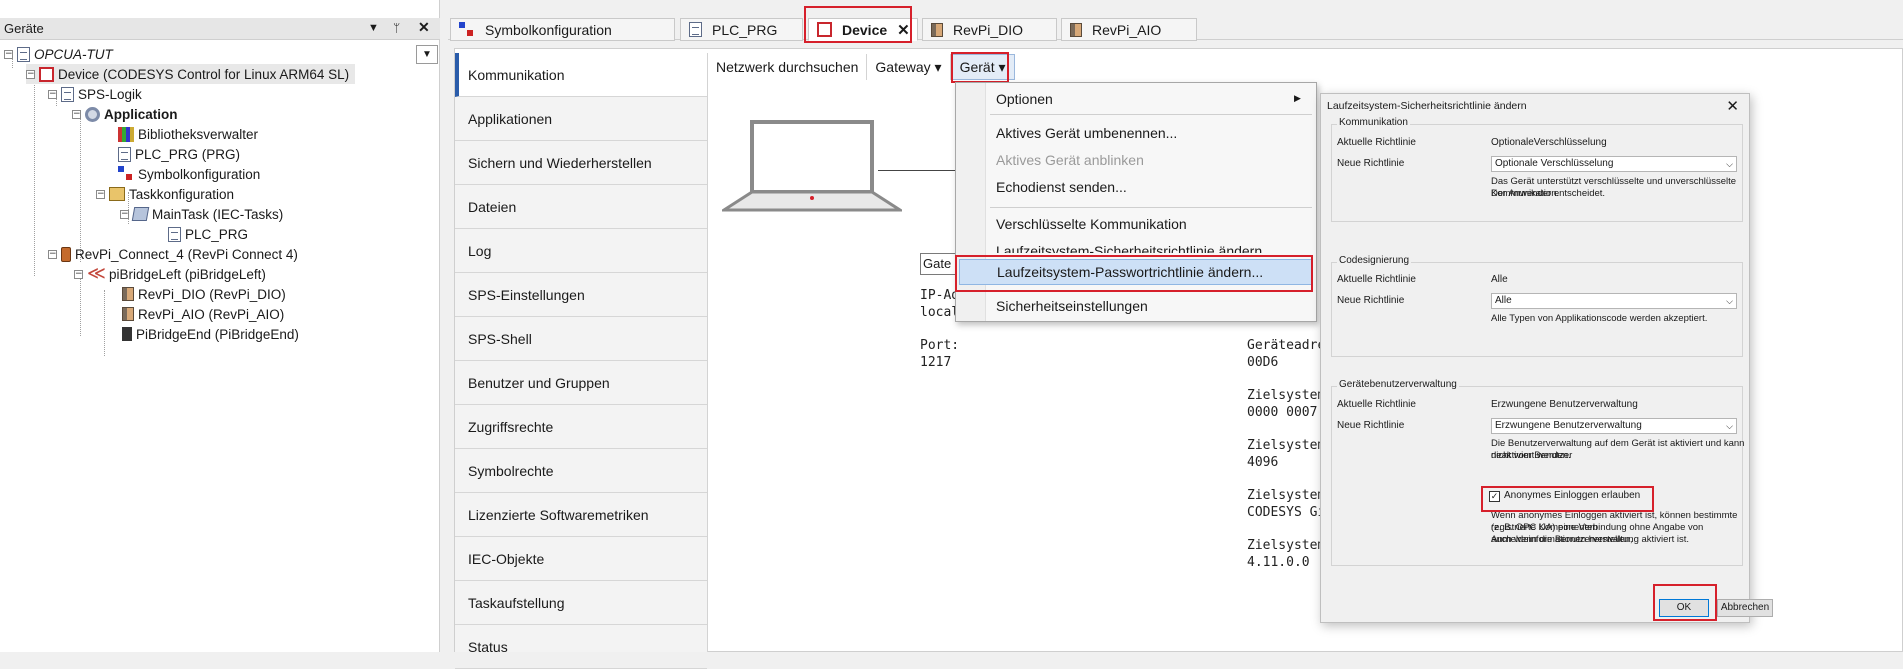 This screenshot has height=669, width=1903. Describe the element at coordinates (140, 214) in the screenshot. I see `main-task-icon` at that location.